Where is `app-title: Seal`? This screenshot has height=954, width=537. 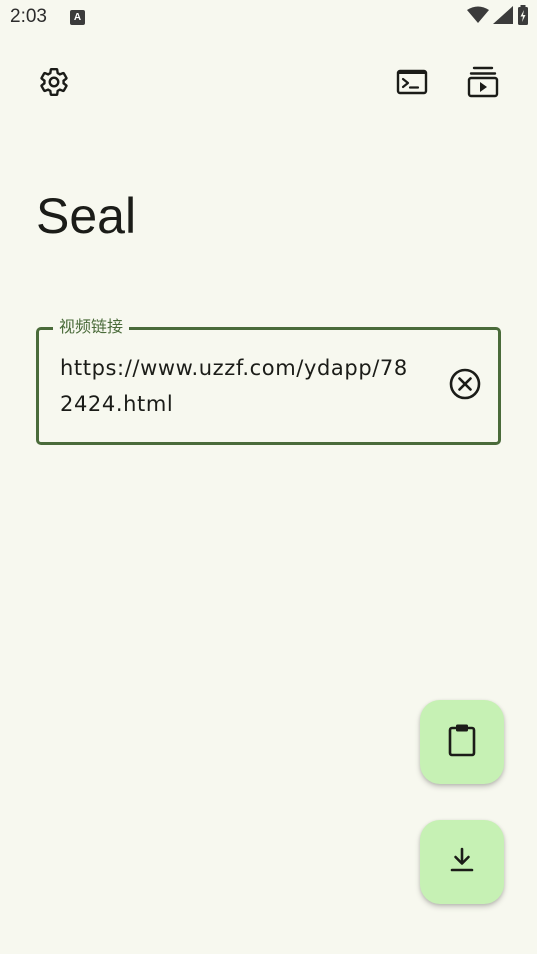 app-title: Seal is located at coordinates (86, 216).